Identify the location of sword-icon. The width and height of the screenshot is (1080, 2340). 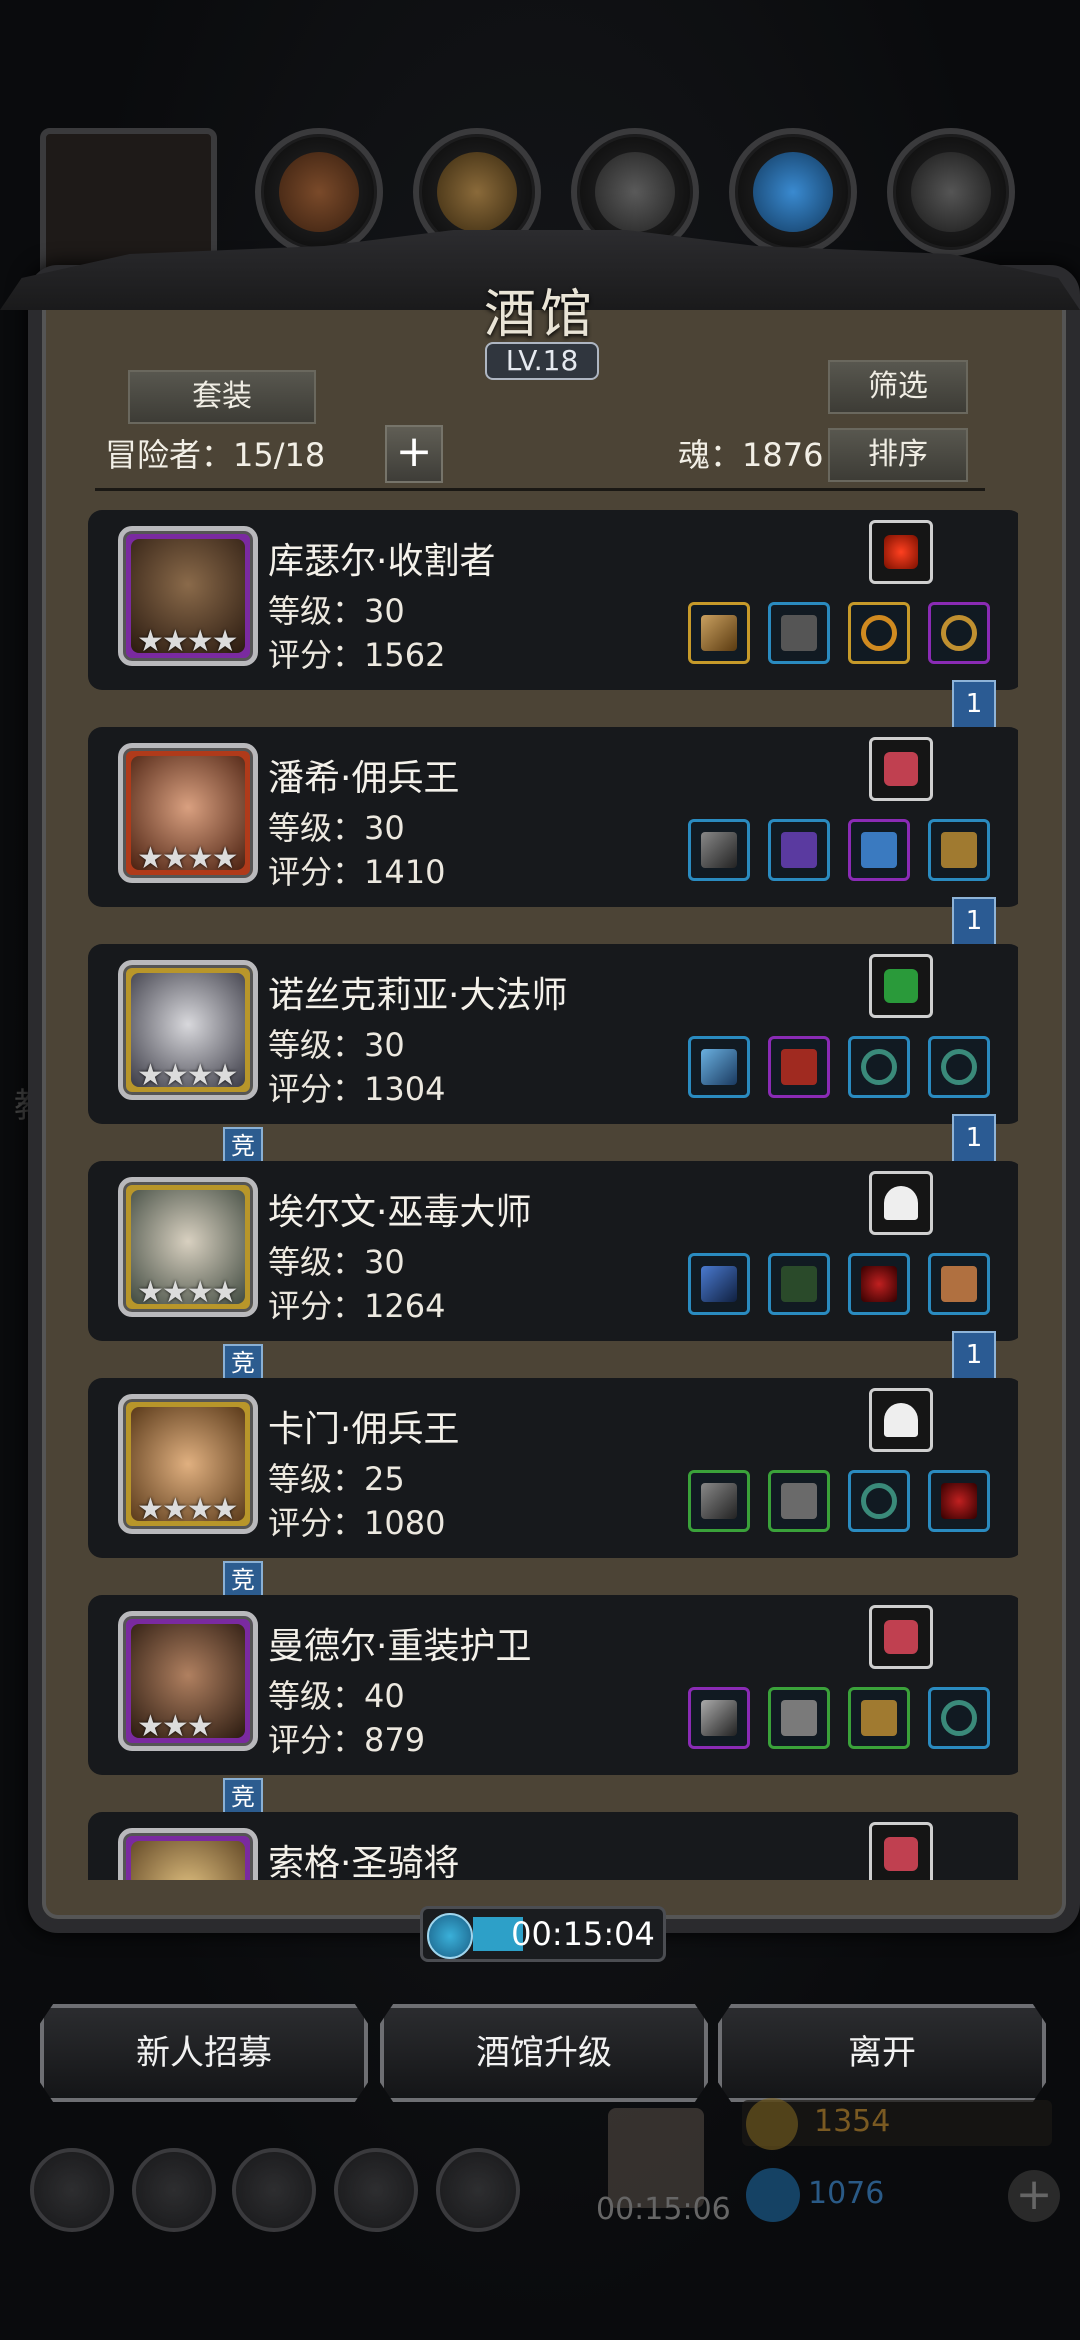
(719, 1718).